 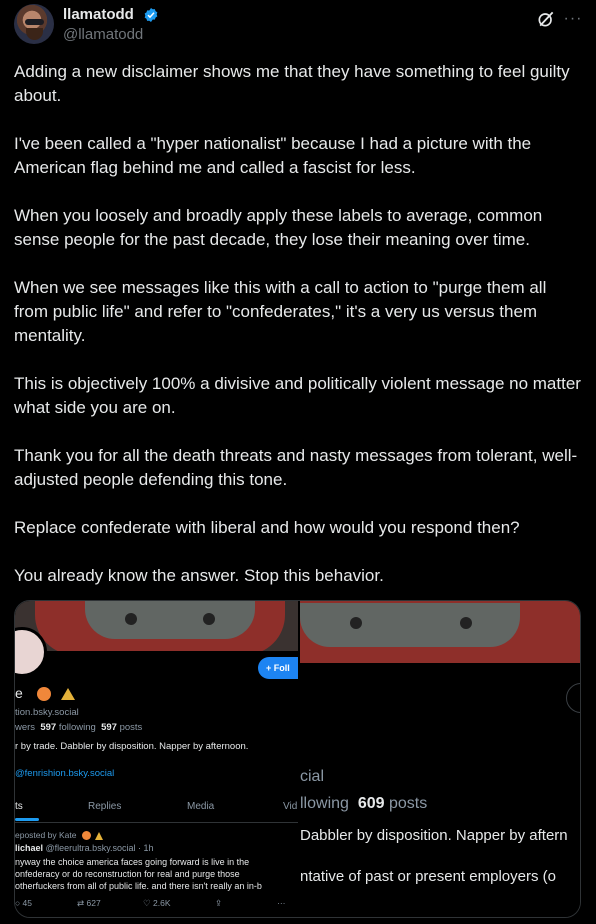 What do you see at coordinates (278, 668) in the screenshot?
I see `follow-button: + Foll` at bounding box center [278, 668].